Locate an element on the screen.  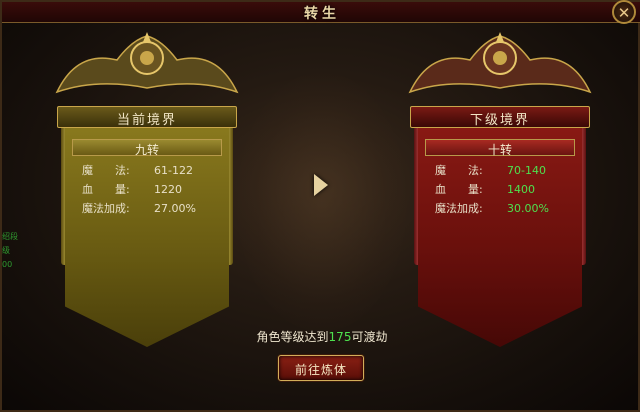
side-text: 绍段 级 00 is located at coordinates (10, 251).